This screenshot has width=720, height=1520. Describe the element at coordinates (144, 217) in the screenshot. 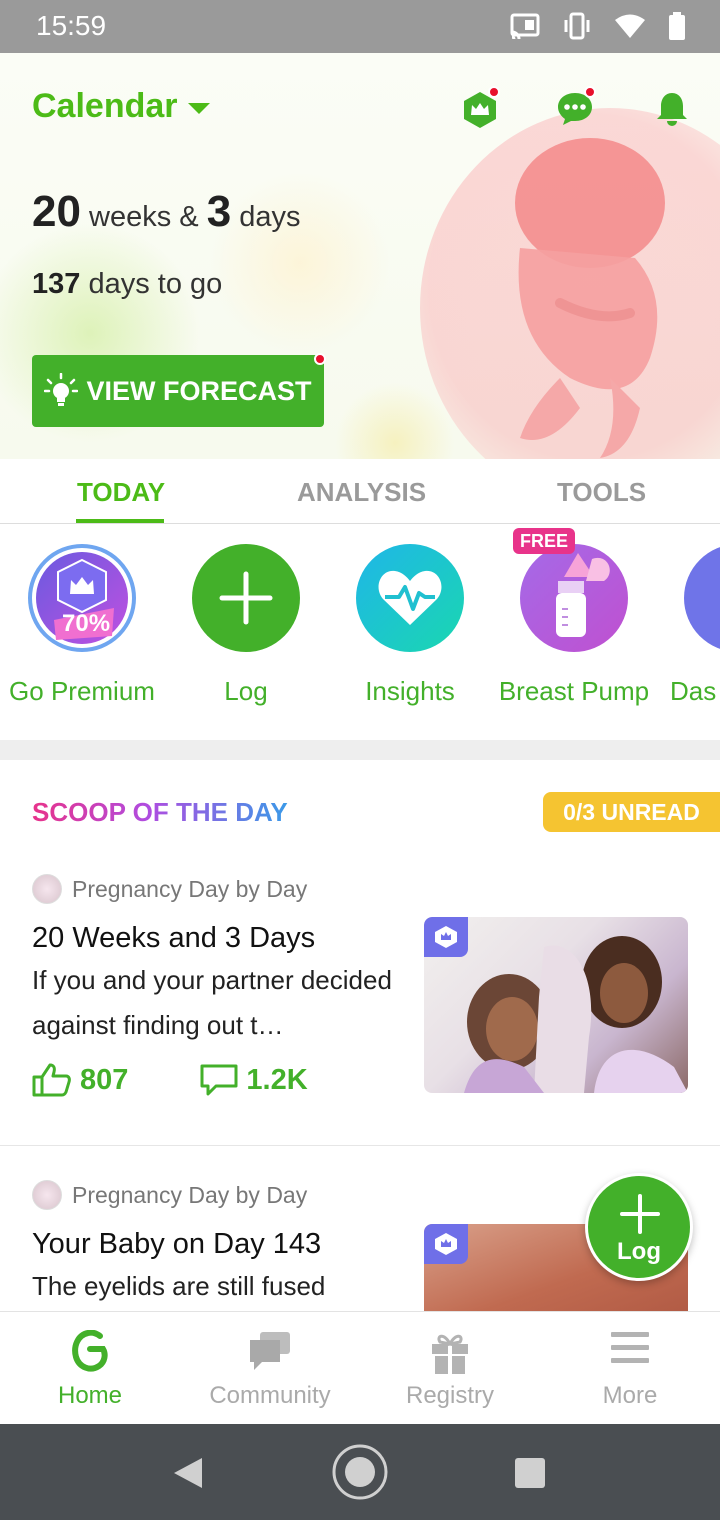

I see `weeks-word: weeks &` at that location.